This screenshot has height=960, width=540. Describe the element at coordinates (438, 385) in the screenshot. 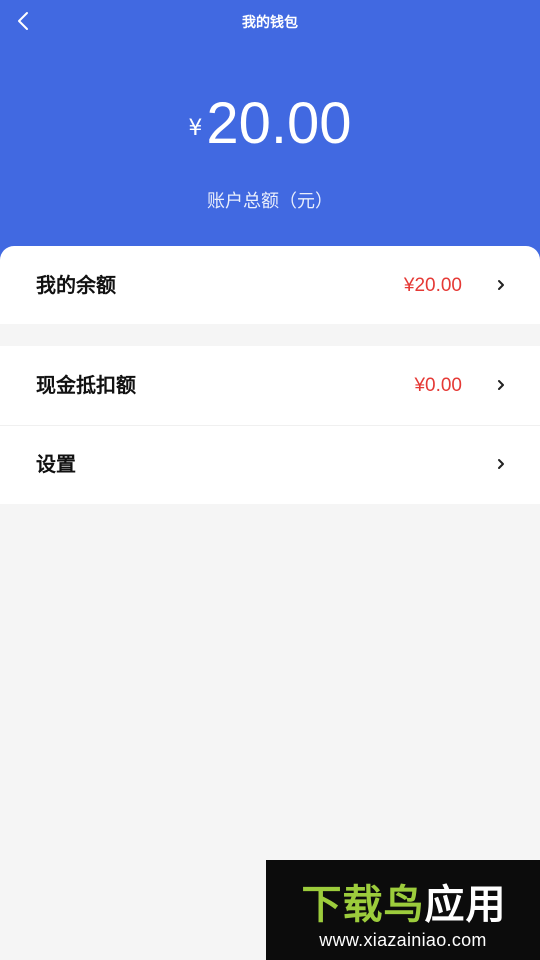

I see `row-value: ¥0.00` at that location.